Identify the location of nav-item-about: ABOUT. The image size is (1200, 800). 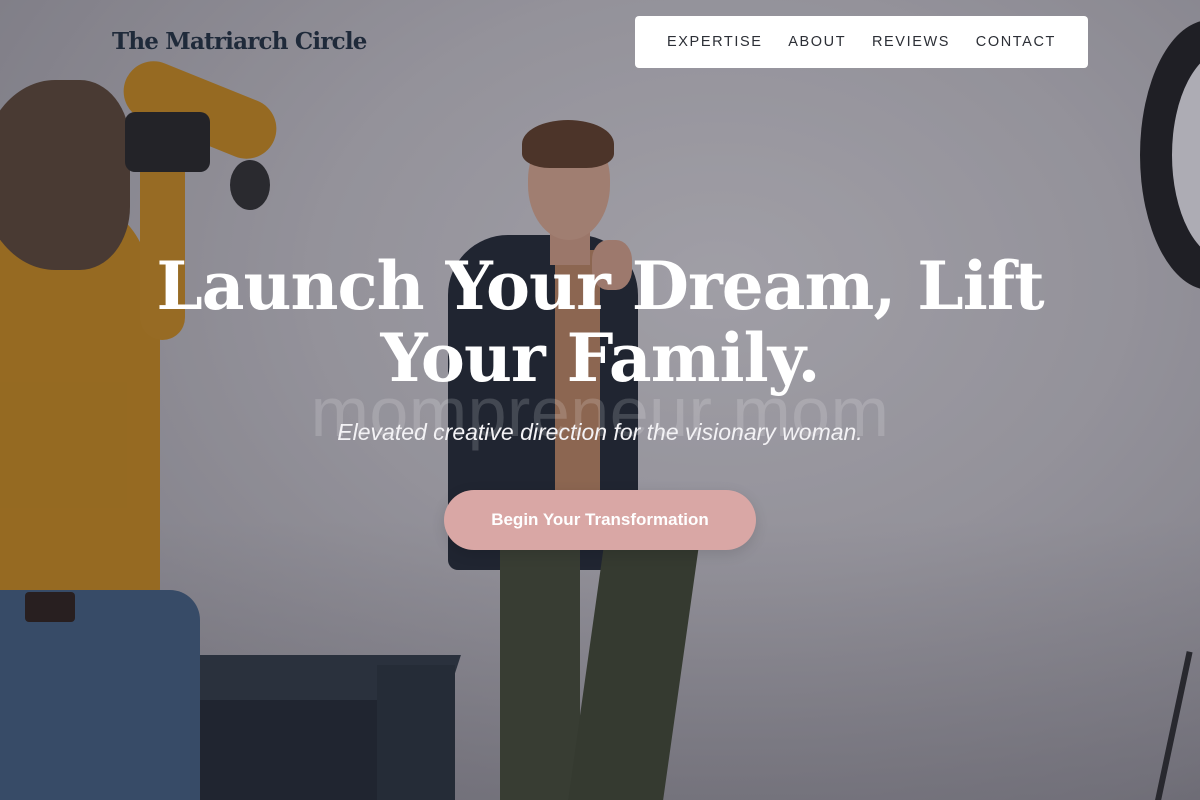
(817, 42).